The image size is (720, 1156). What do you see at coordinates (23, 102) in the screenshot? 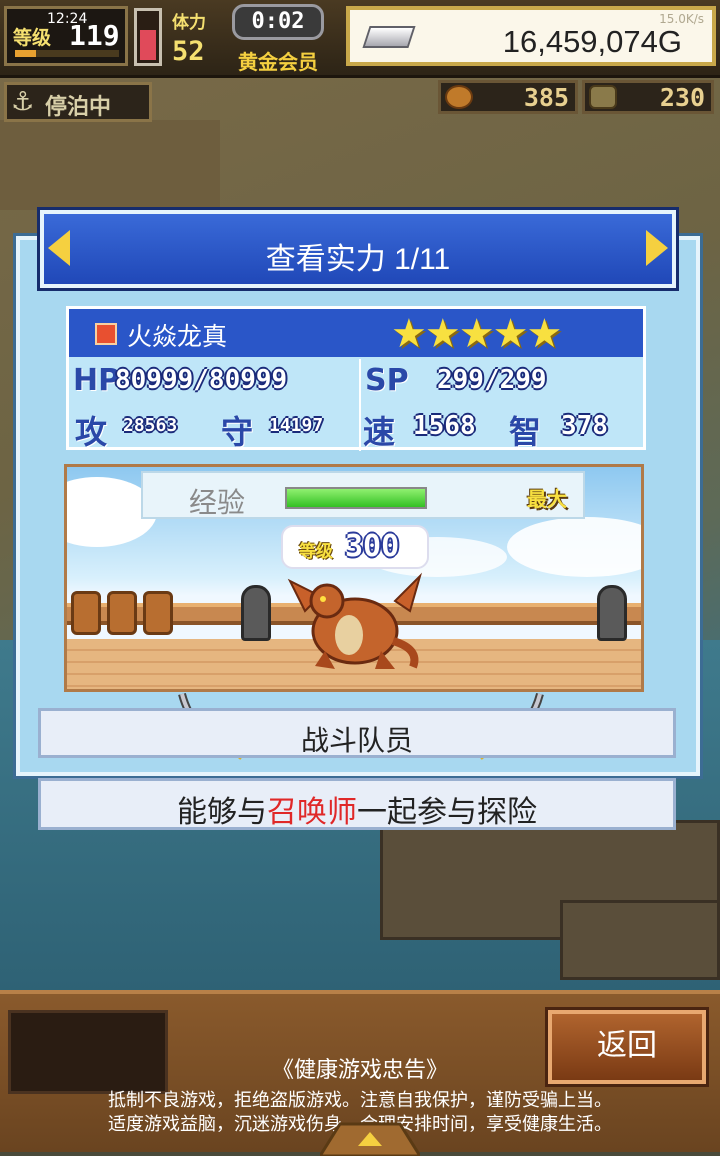
I see `anchor-icon: ⚓` at bounding box center [23, 102].